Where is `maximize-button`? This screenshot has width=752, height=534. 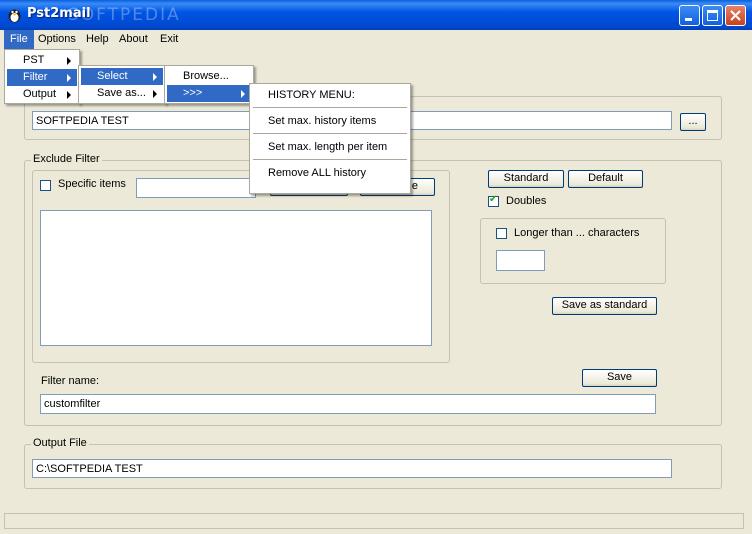
maximize-button is located at coordinates (712, 15).